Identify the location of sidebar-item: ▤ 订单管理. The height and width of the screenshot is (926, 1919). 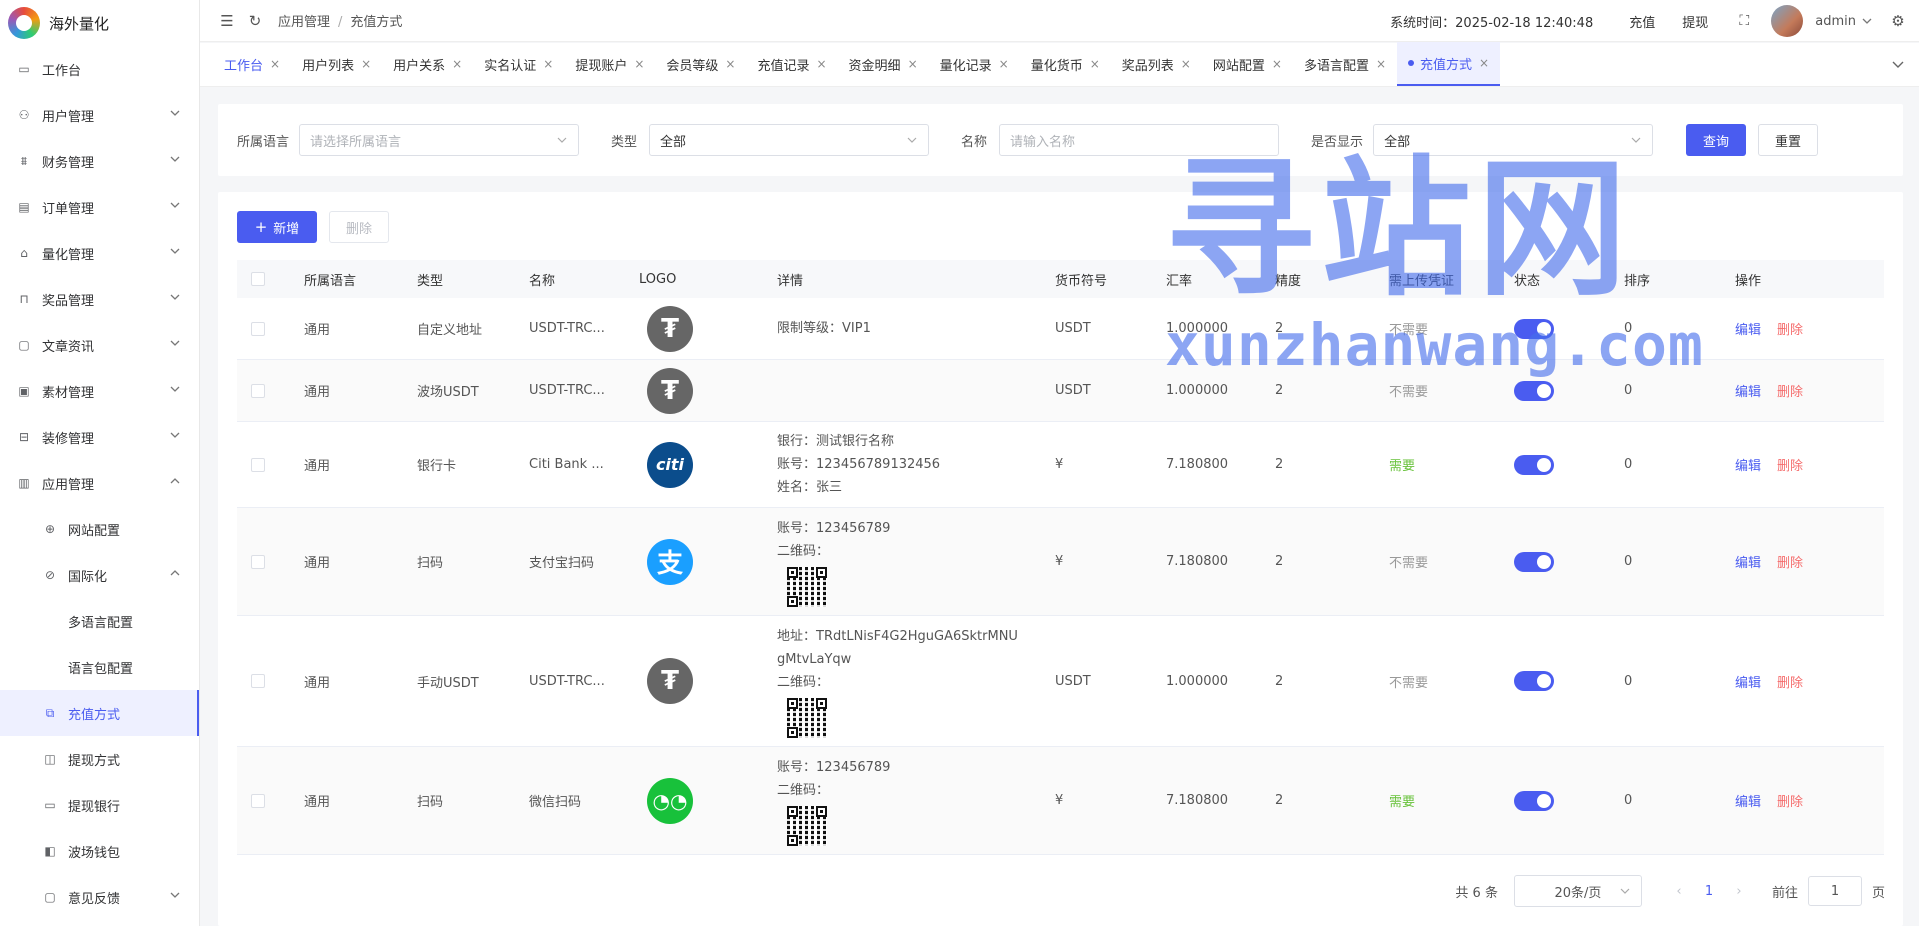
(99, 207).